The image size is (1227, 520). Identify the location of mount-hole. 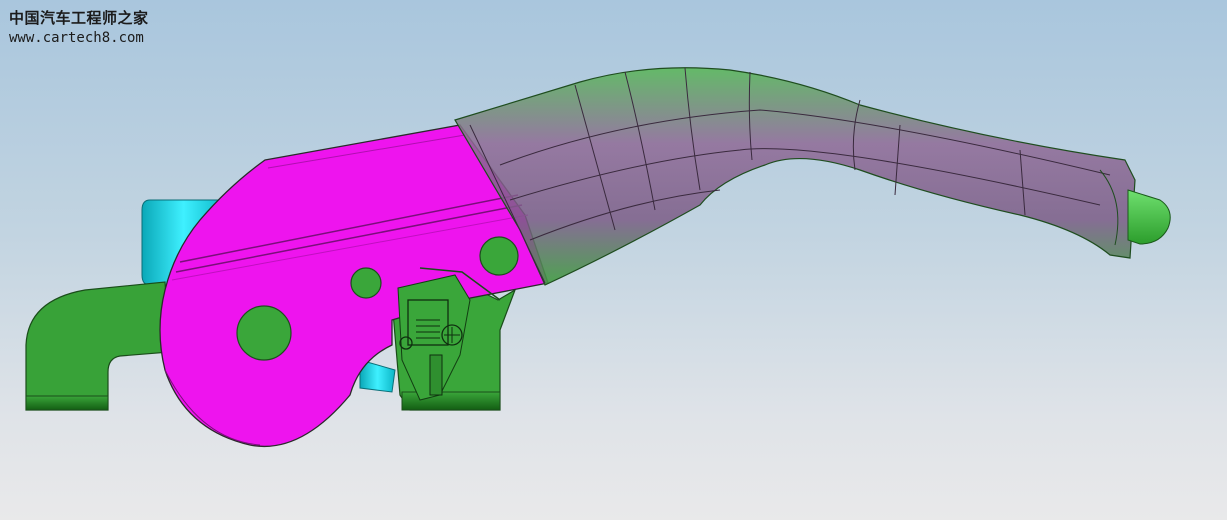
(366, 283).